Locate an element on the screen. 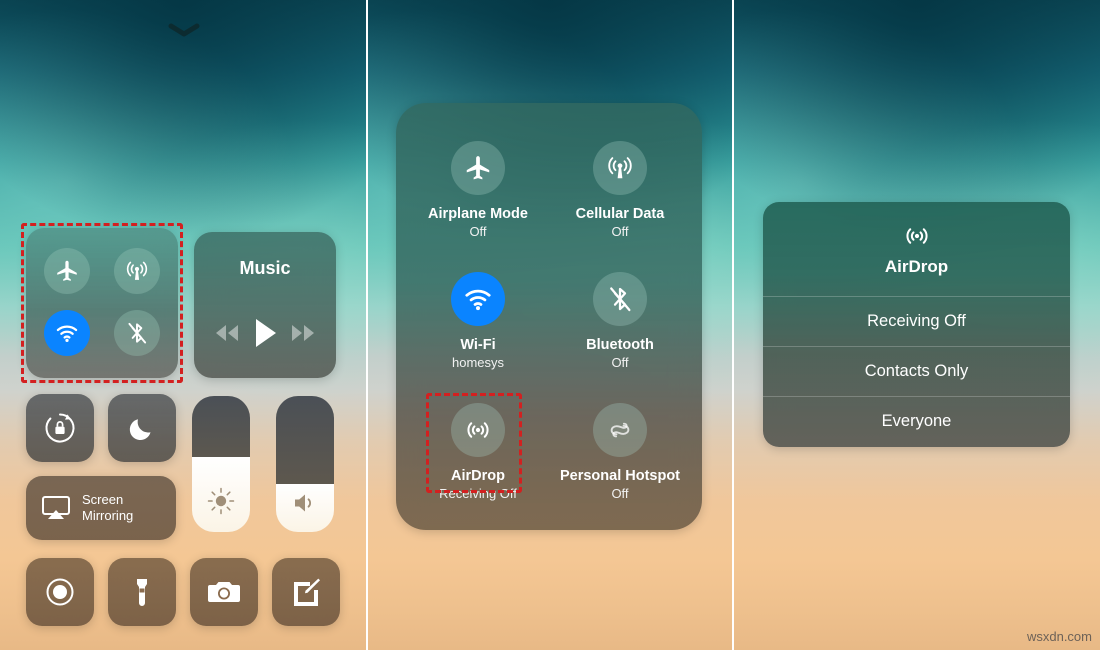 This screenshot has width=1100, height=650. airdrop-option-receiving-off: Receiving Off is located at coordinates (916, 321).